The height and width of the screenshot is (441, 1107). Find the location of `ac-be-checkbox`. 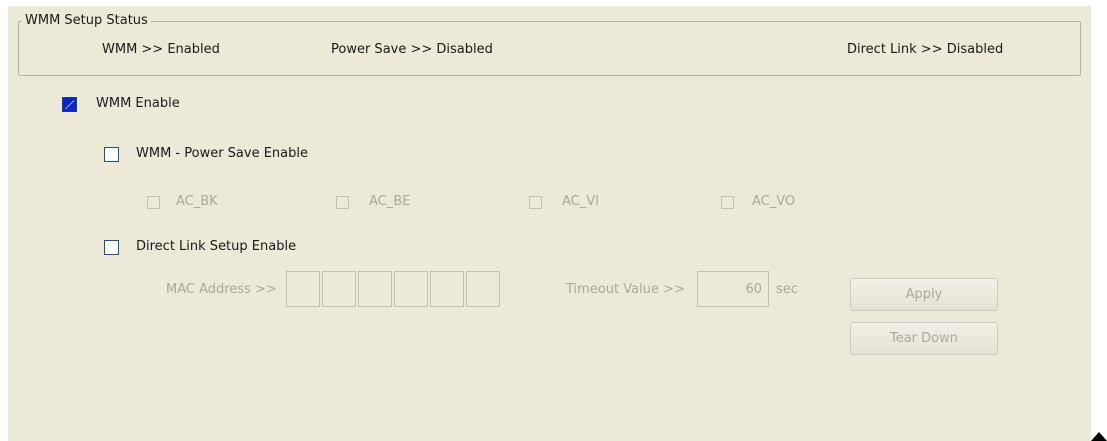

ac-be-checkbox is located at coordinates (342, 202).